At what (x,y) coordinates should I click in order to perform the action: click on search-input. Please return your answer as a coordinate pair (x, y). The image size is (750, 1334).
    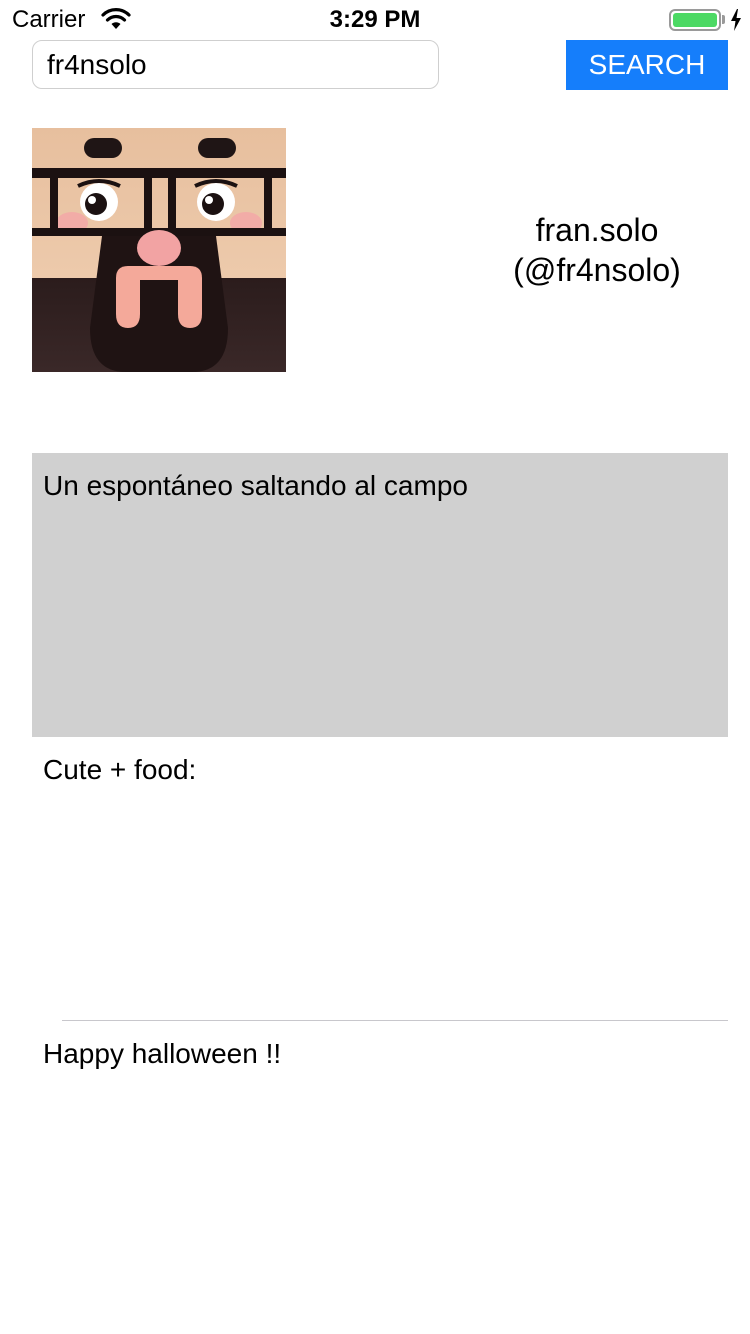
    Looking at the image, I should click on (235, 64).